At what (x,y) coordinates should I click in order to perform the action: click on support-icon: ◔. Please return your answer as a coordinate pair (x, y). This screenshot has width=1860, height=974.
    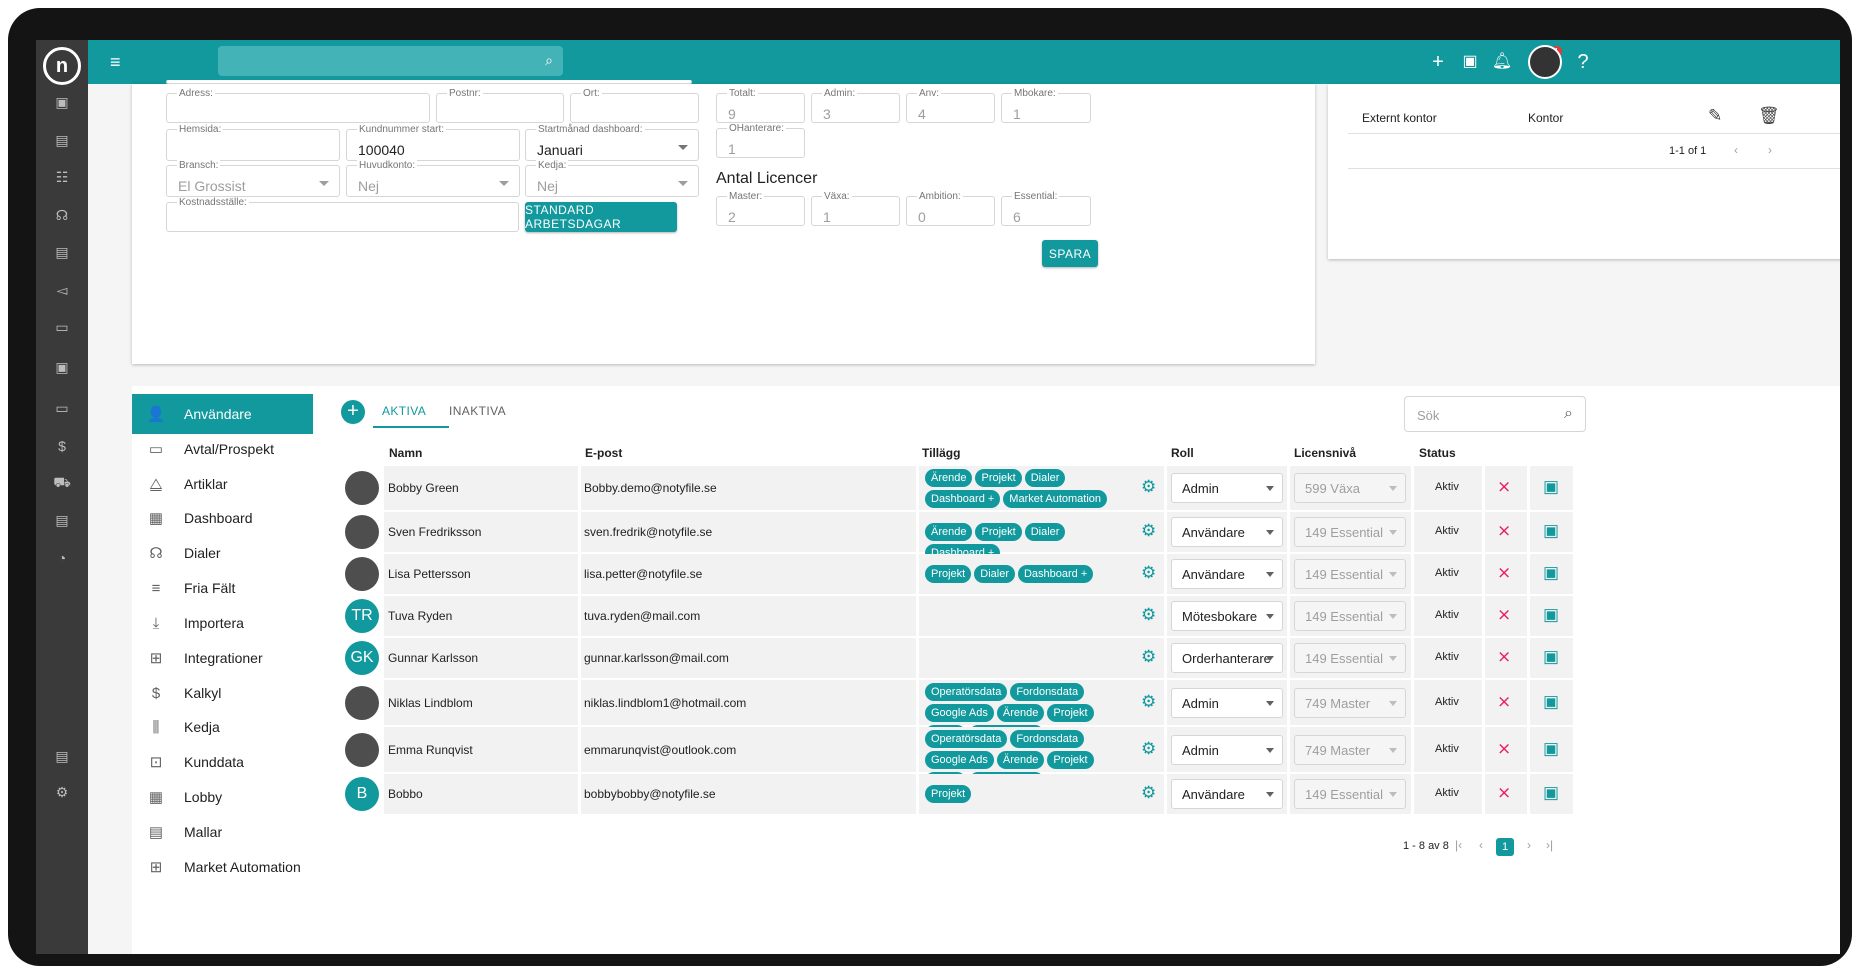
    Looking at the image, I should click on (62, 558).